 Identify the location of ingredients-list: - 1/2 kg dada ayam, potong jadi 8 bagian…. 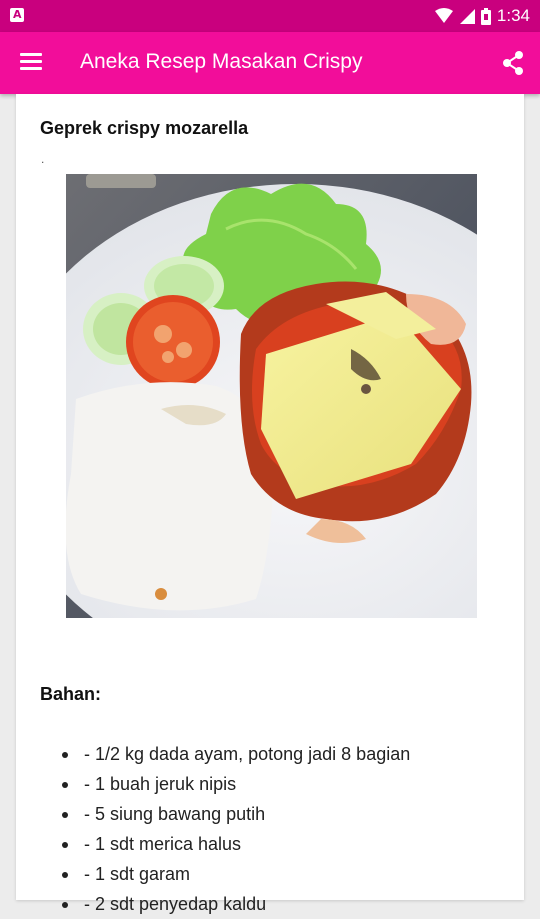
(236, 829).